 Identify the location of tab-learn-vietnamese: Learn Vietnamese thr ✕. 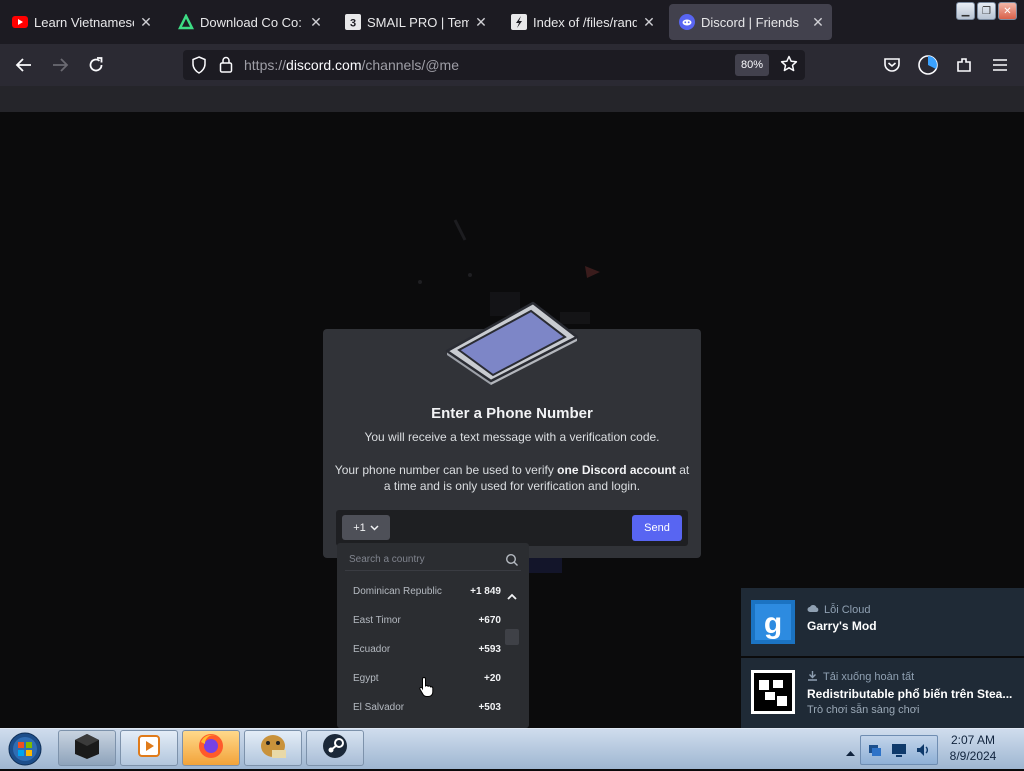
(81, 22).